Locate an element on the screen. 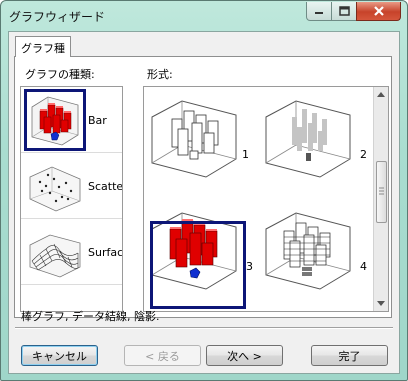 The height and width of the screenshot is (381, 408). close-icon is located at coordinates (378, 11).